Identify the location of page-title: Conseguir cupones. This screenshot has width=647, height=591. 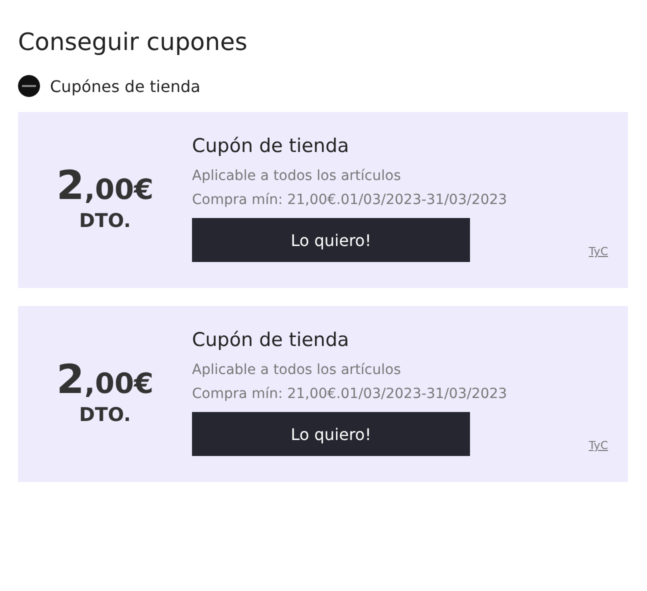
(133, 42).